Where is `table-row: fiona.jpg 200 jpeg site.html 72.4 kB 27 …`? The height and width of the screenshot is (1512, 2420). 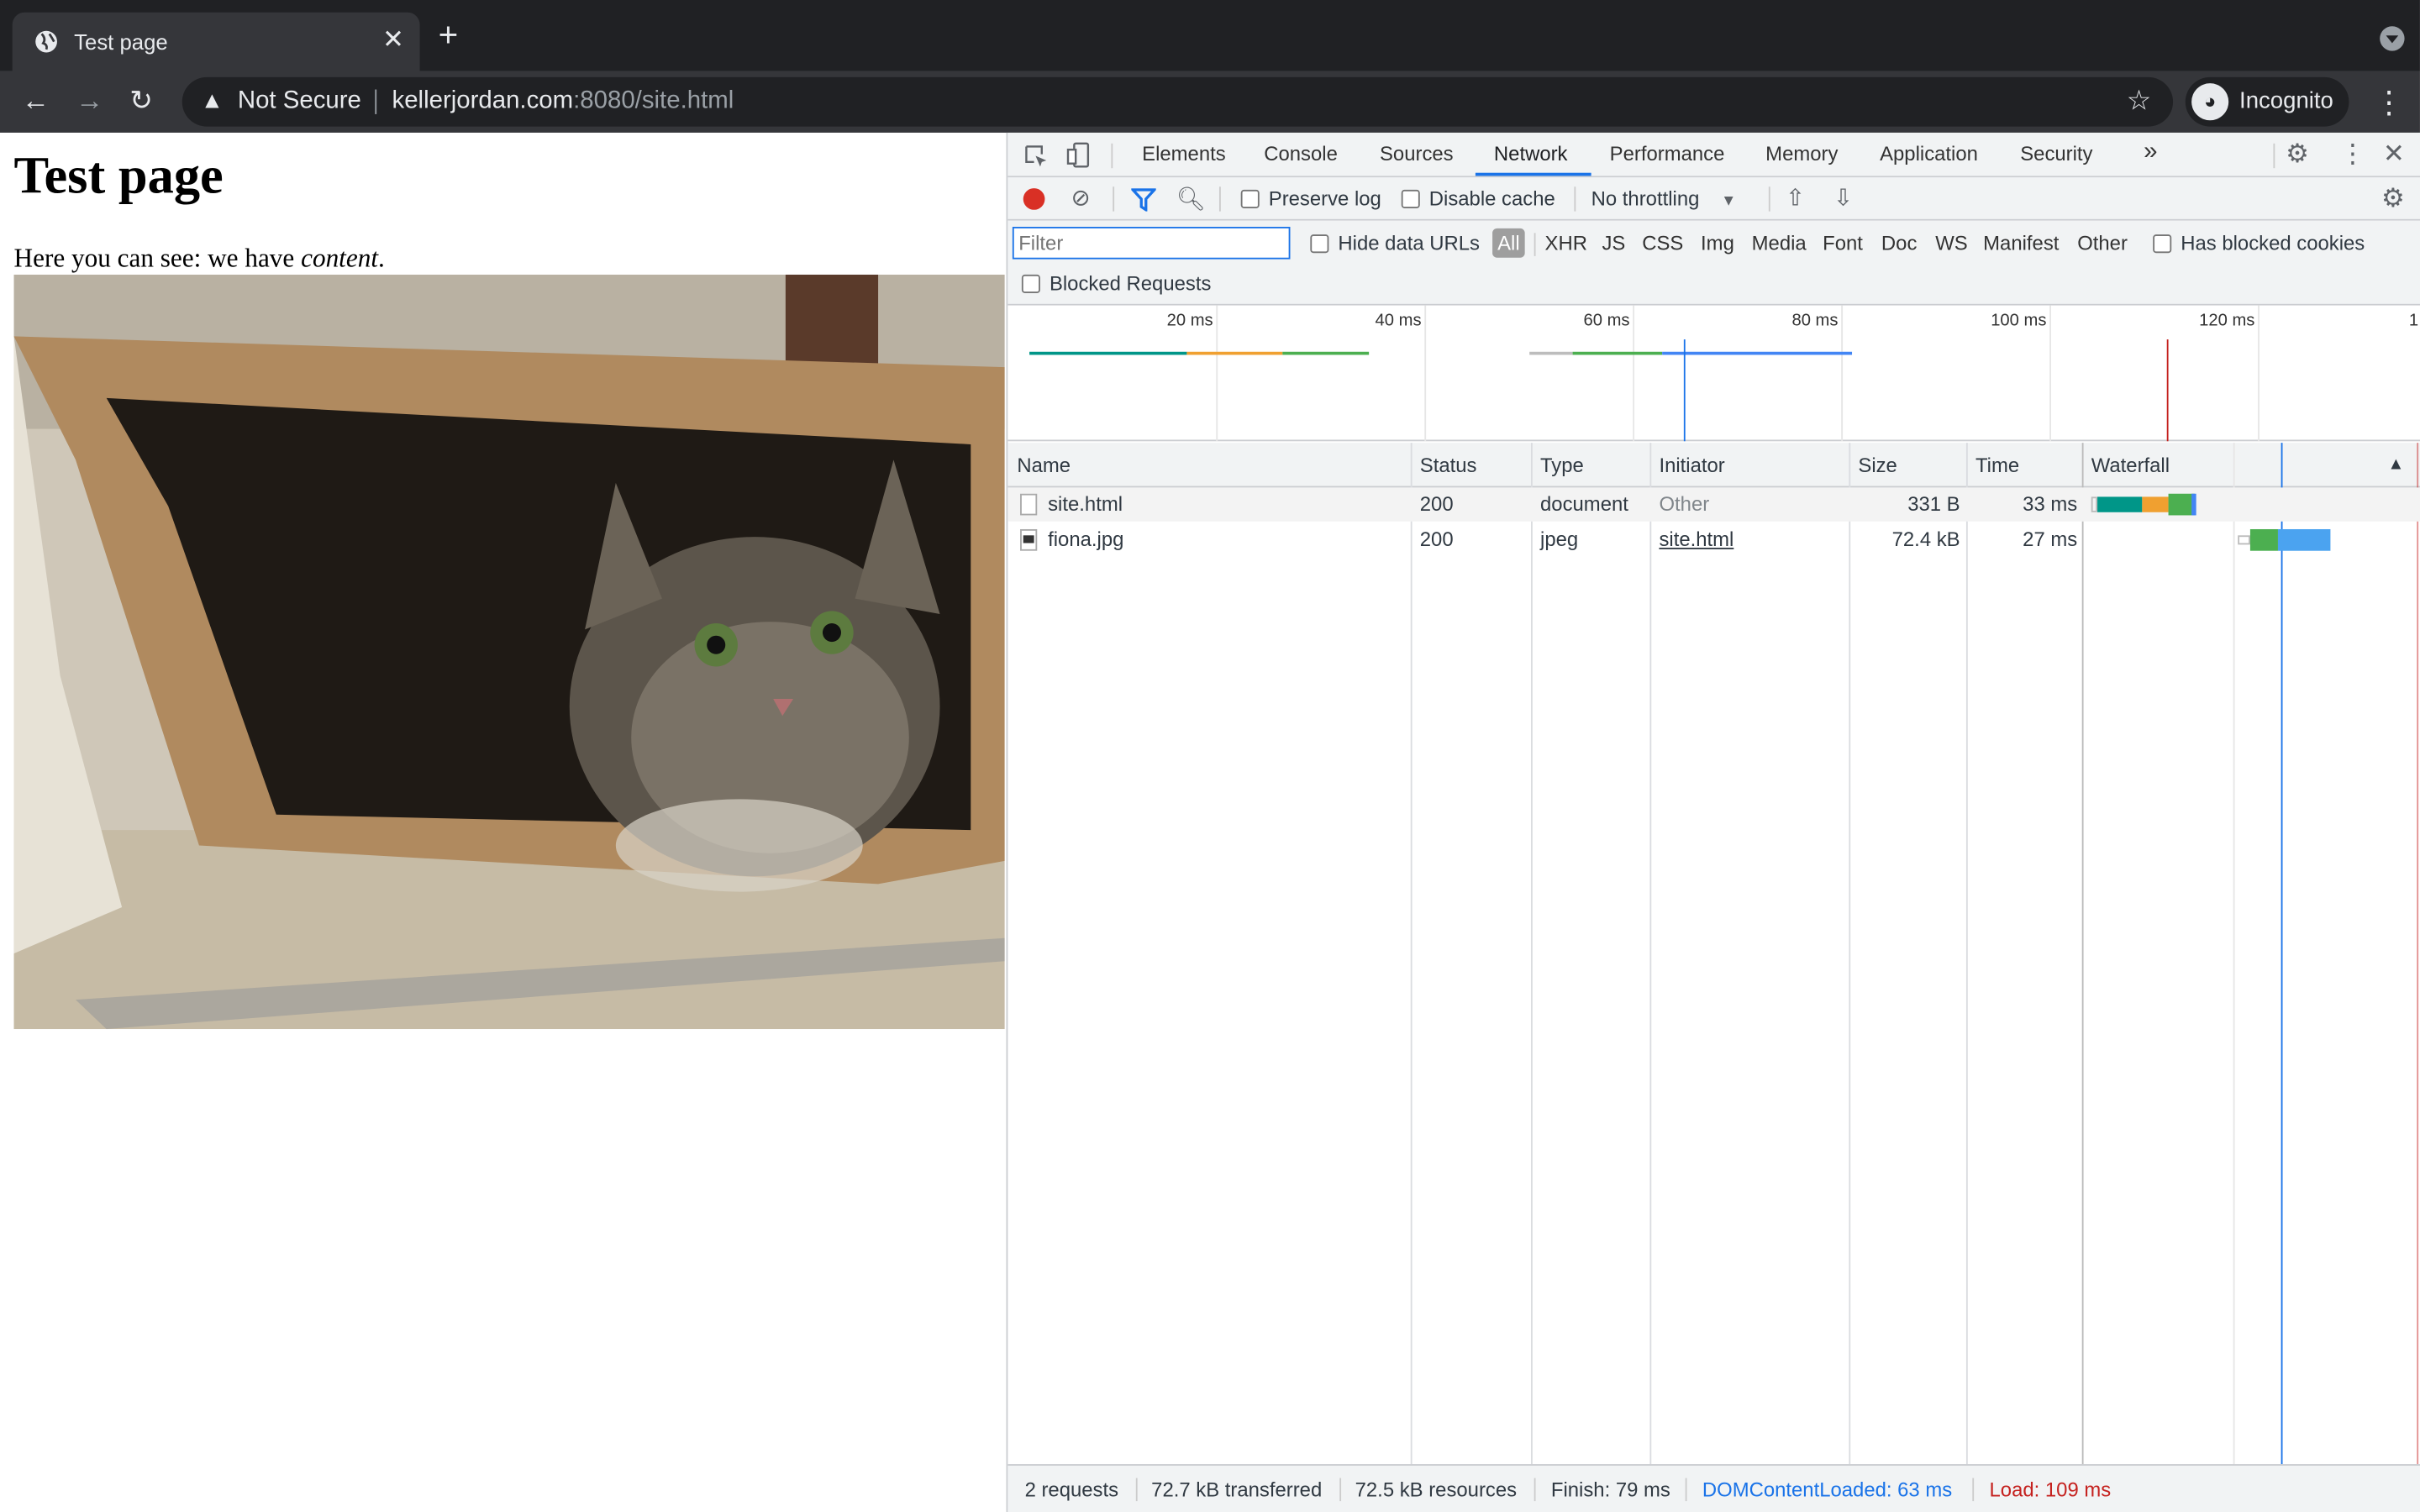 table-row: fiona.jpg 200 jpeg site.html 72.4 kB 27 … is located at coordinates (1713, 540).